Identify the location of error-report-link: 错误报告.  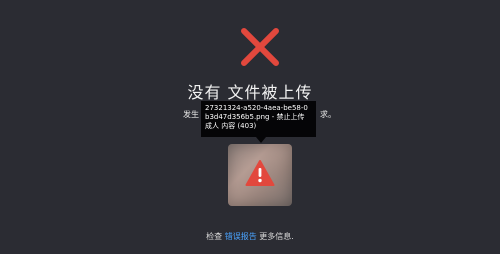
(241, 236).